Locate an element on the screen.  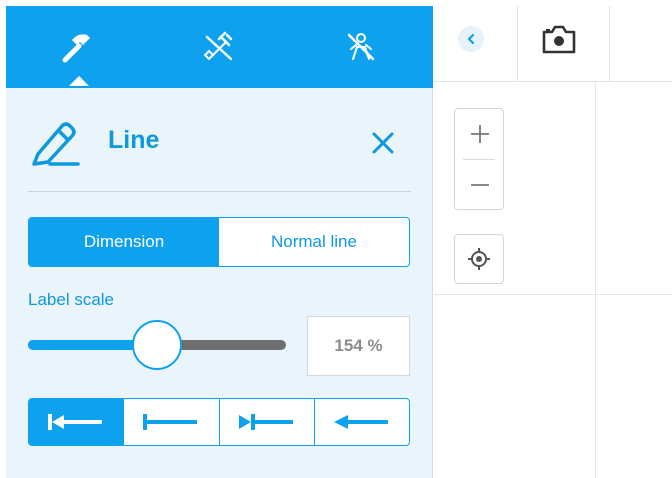
zoom-in-button is located at coordinates (480, 134).